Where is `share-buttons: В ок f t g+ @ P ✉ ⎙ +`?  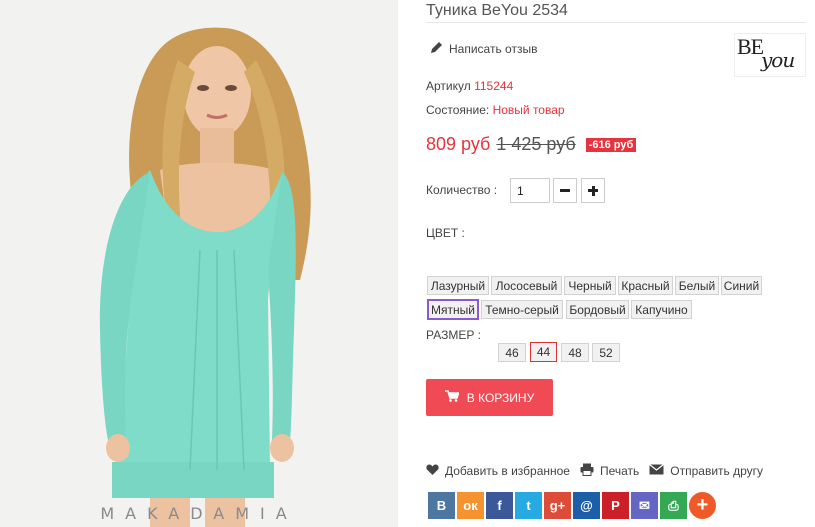
share-buttons: В ок f t g+ @ P ✉ ⎙ + is located at coordinates (572, 505).